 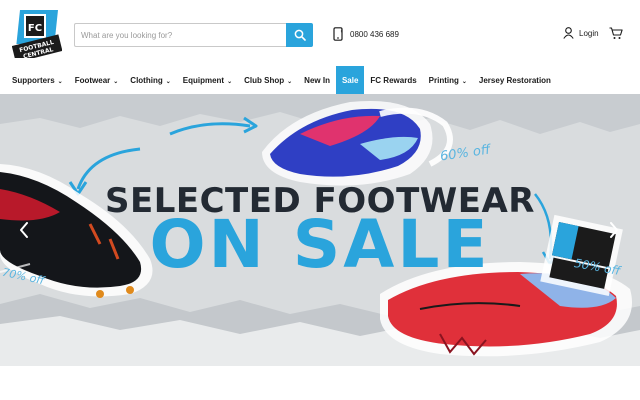 I want to click on search-icon, so click(x=300, y=35).